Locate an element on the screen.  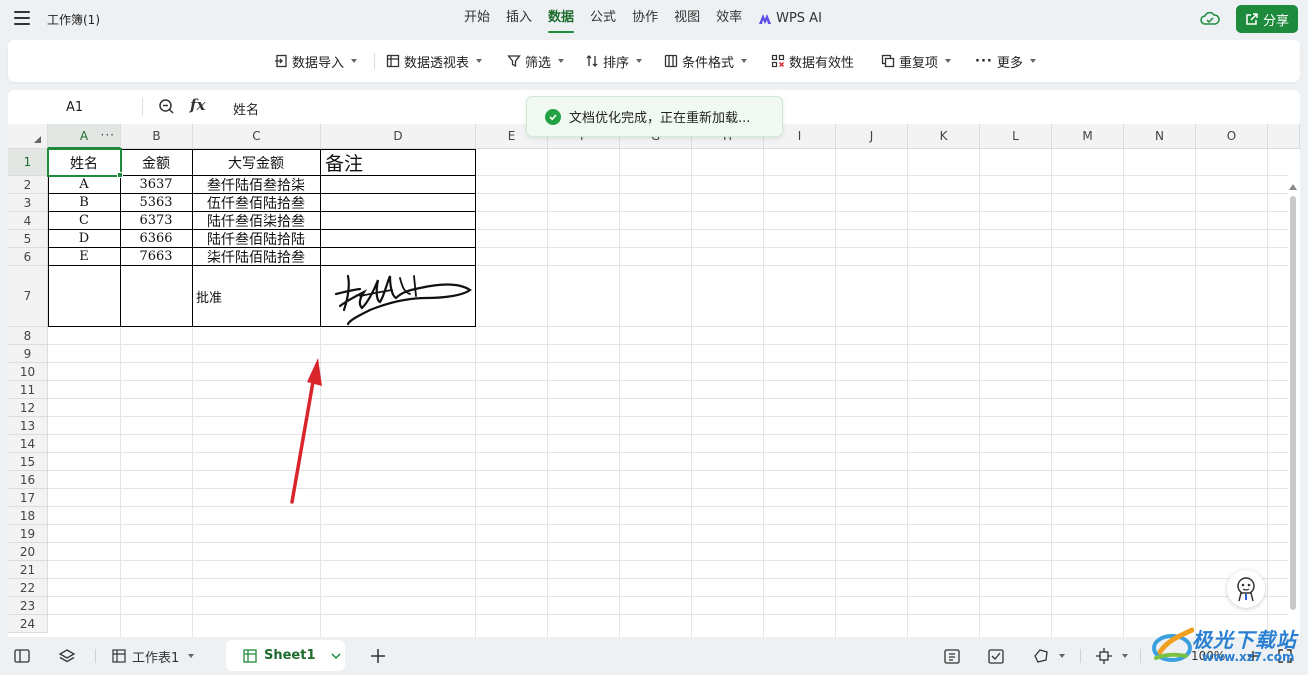
row-header: 15 is located at coordinates (28, 462).